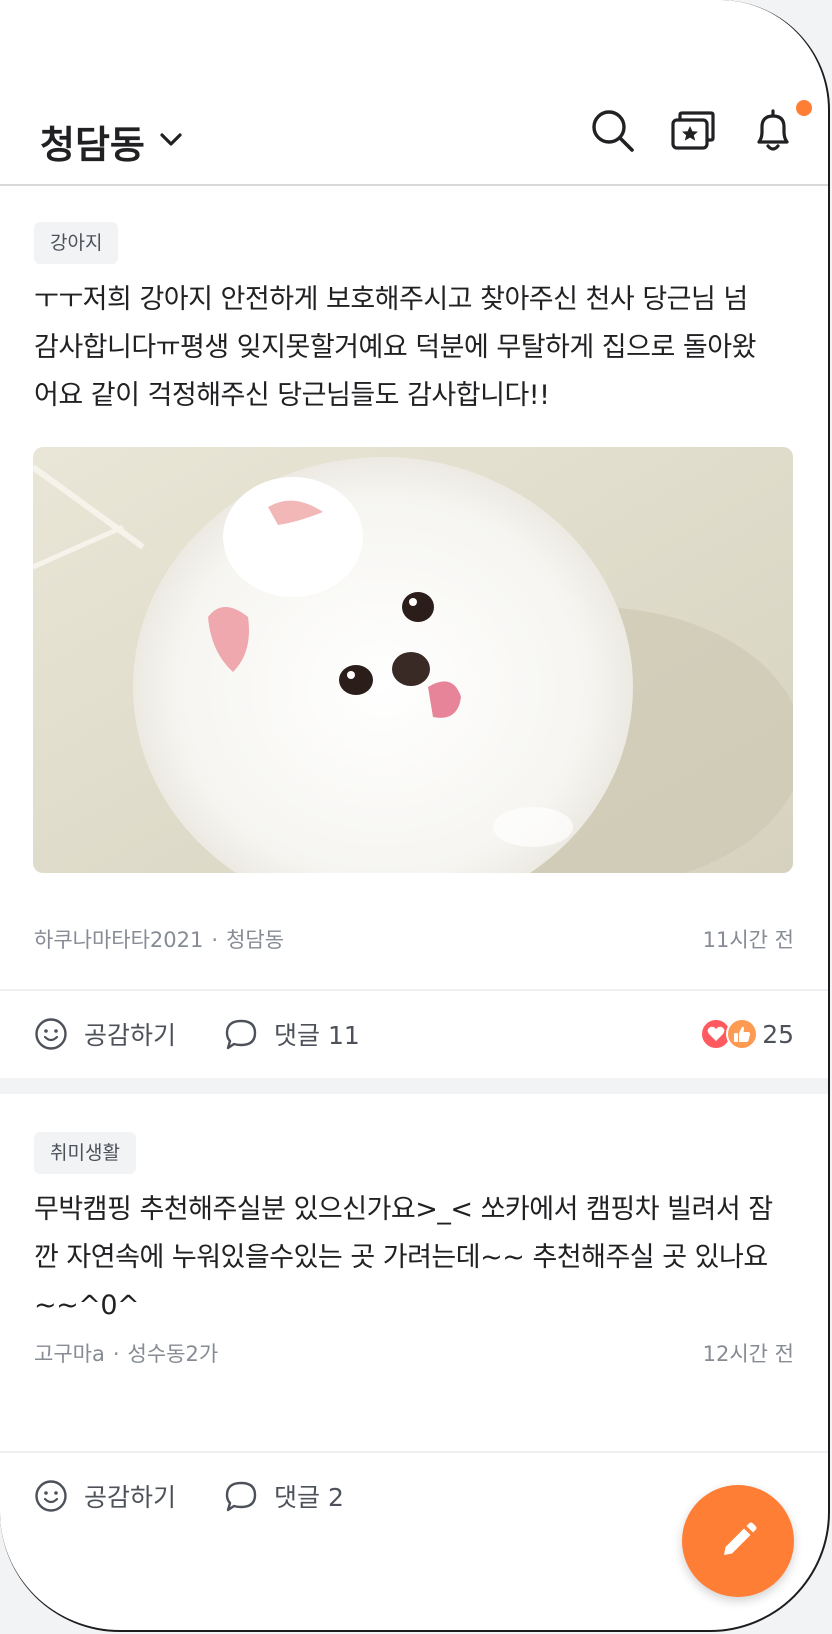 The height and width of the screenshot is (1634, 832). I want to click on feed-separator, so click(414, 1086).